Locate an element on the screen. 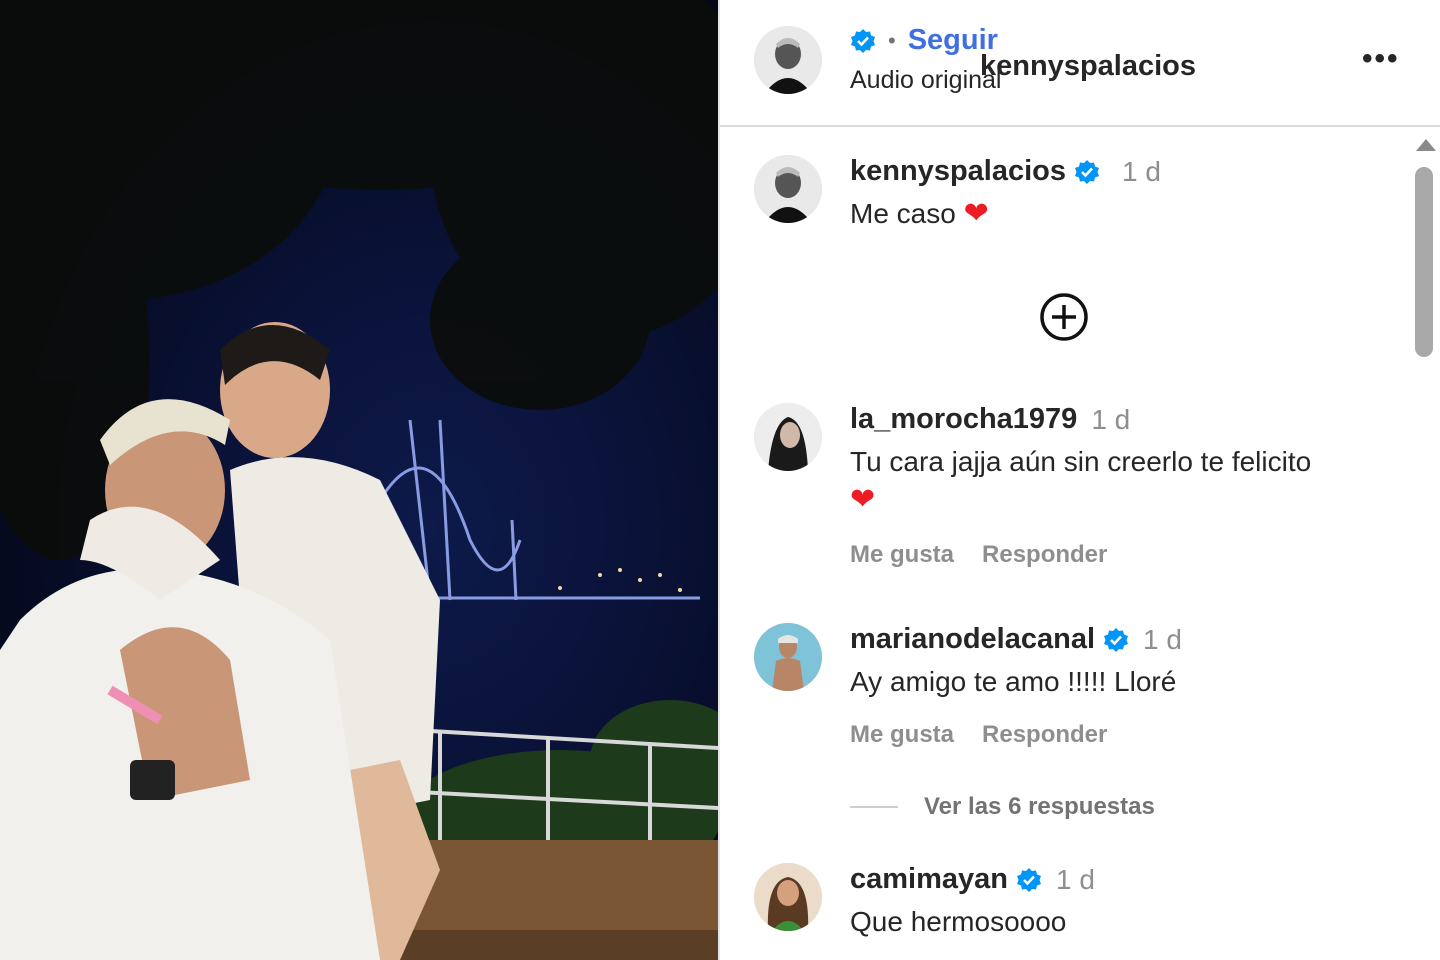  view-replies: Ver las 6 respuestas is located at coordinates (1002, 807).